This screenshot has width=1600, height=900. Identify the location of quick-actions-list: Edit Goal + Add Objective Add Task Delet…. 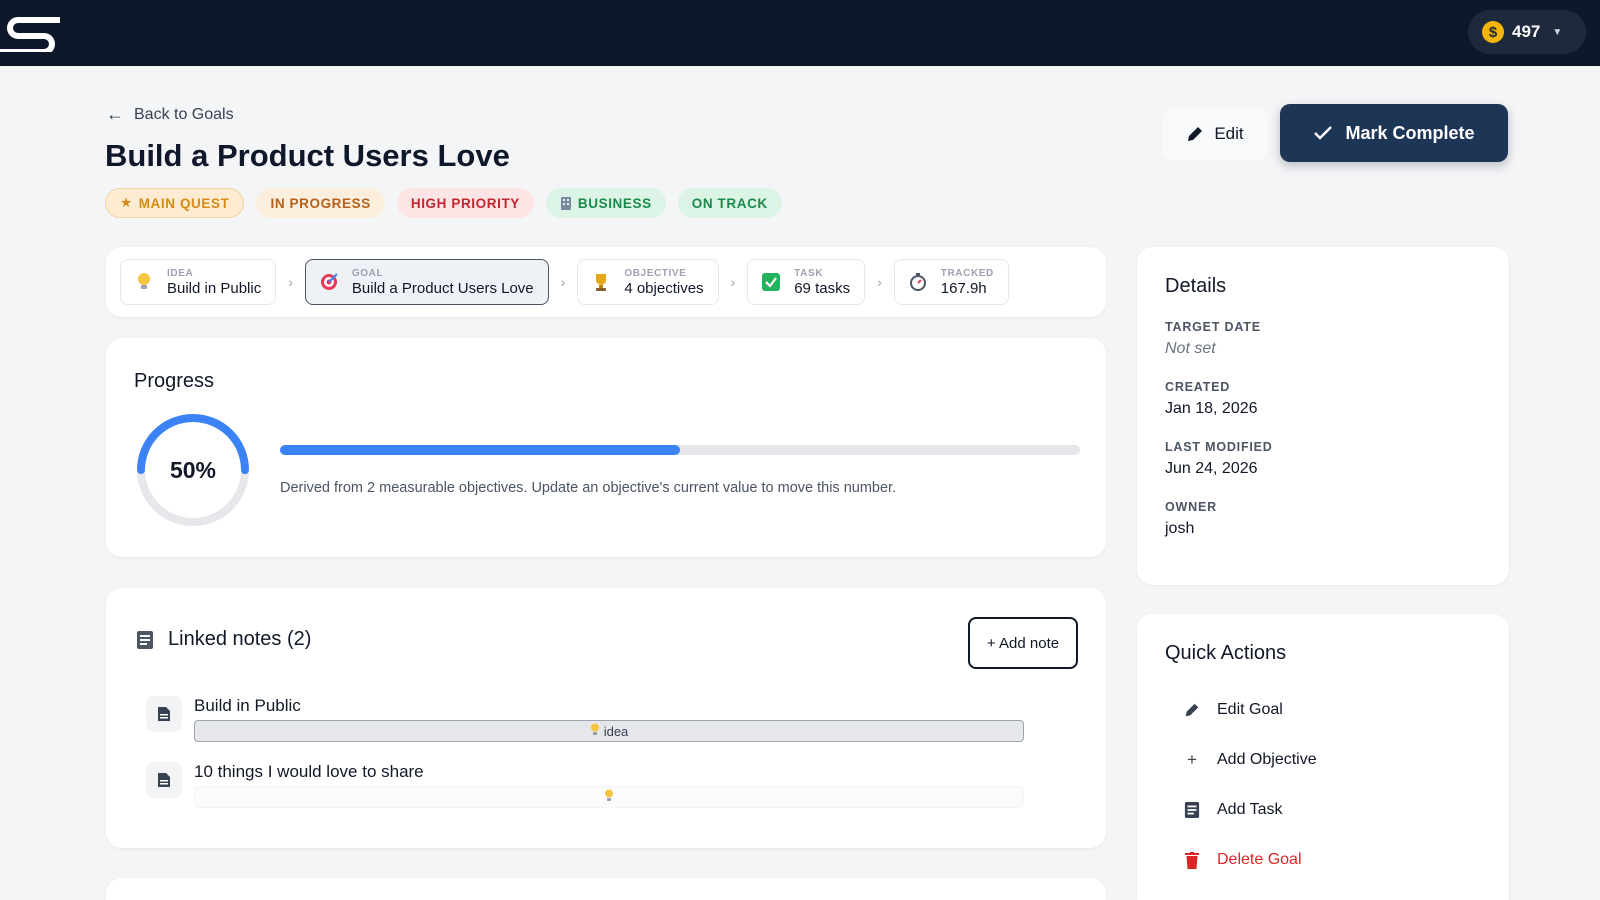
(1323, 785).